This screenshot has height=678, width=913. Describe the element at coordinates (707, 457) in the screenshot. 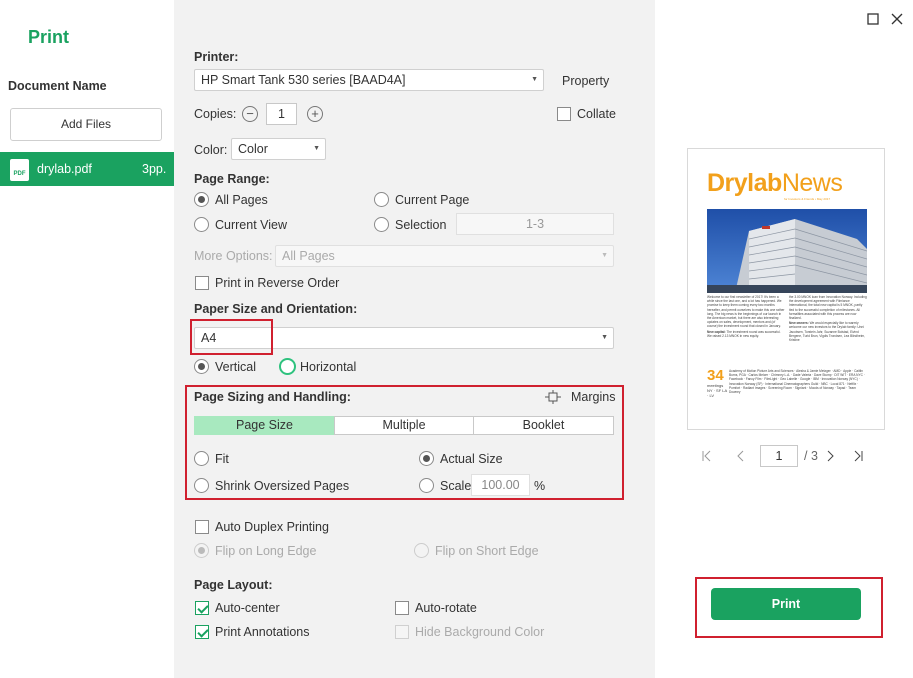

I see `first-page-icon` at that location.